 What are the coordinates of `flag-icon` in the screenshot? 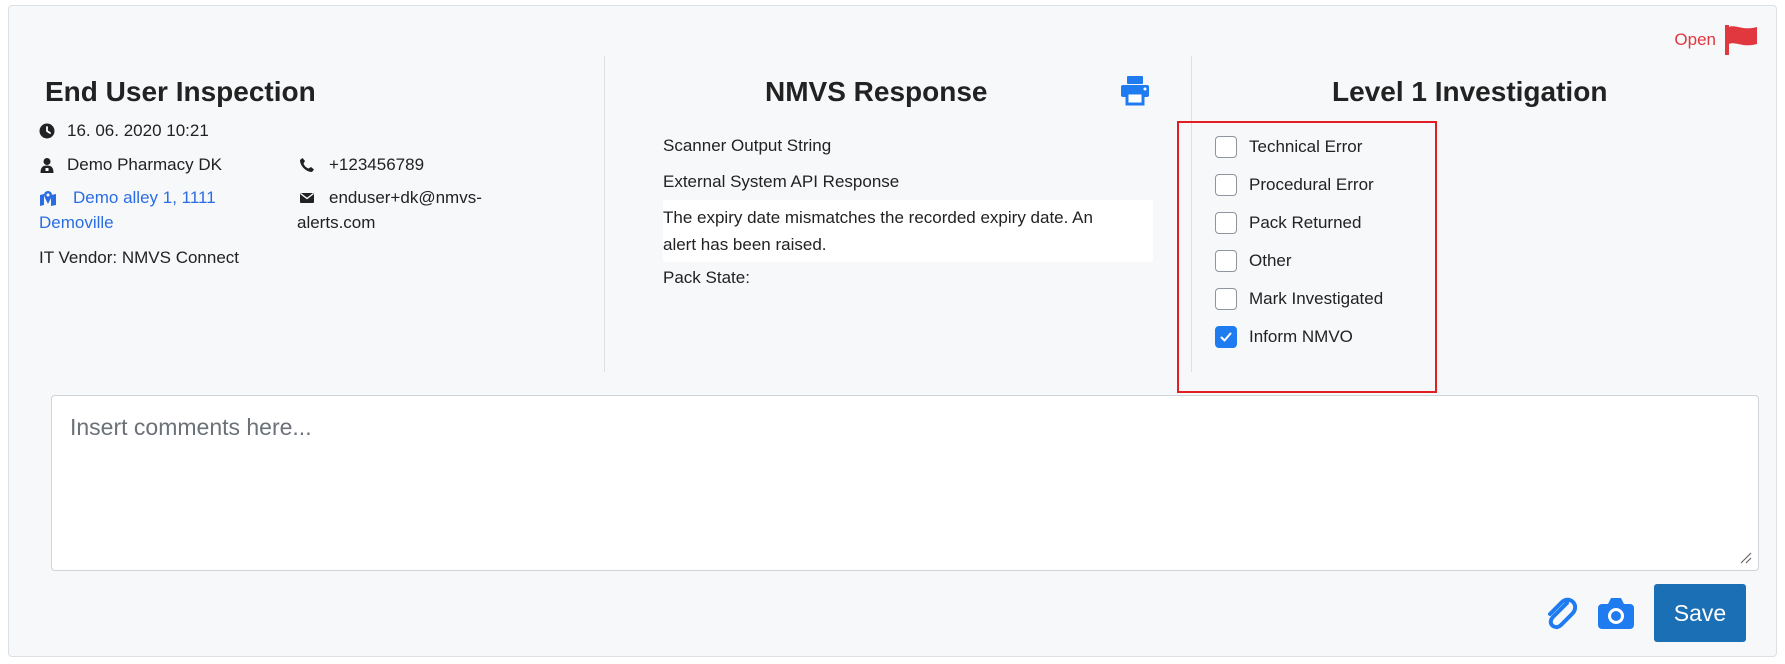 It's located at (1741, 40).